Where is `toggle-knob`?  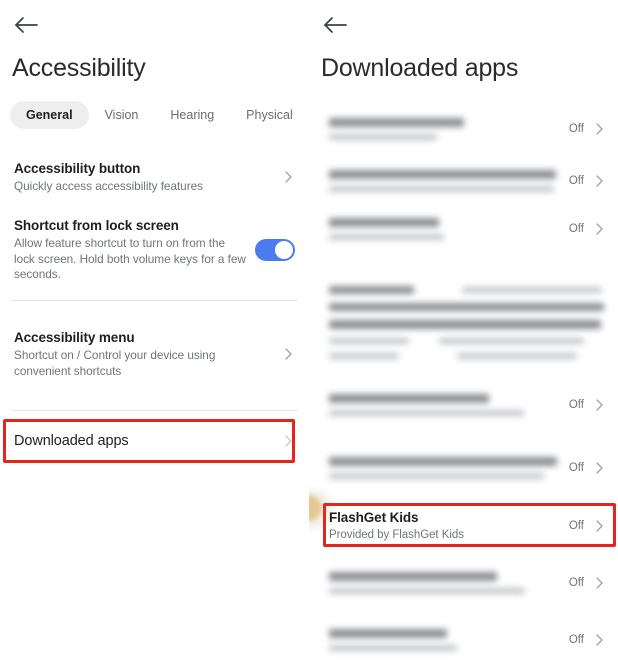 toggle-knob is located at coordinates (284, 249).